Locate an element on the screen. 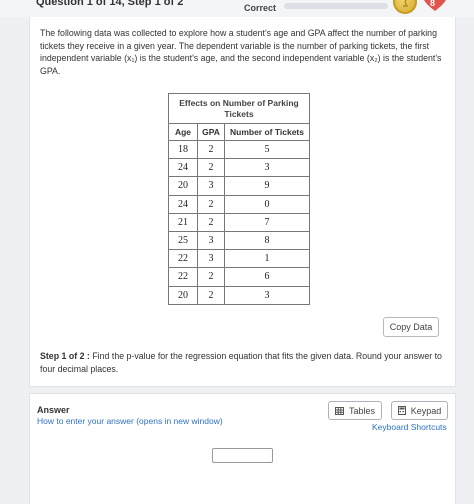  tables-button: Tables is located at coordinates (355, 410).